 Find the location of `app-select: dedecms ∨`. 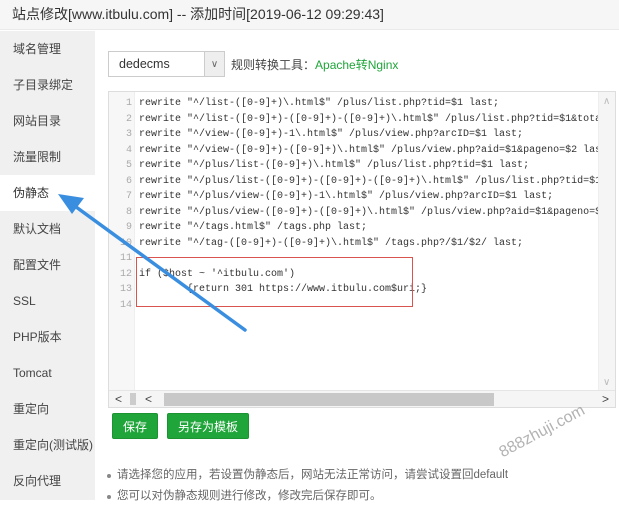

app-select: dedecms ∨ is located at coordinates (166, 64).